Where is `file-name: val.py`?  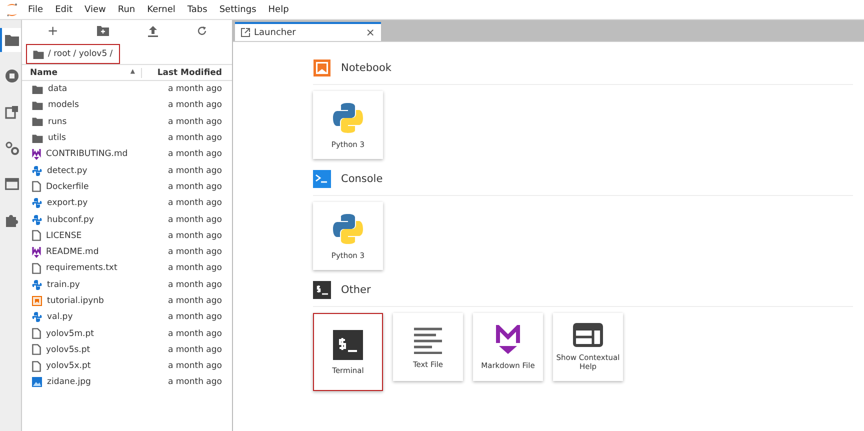 file-name: val.py is located at coordinates (94, 317).